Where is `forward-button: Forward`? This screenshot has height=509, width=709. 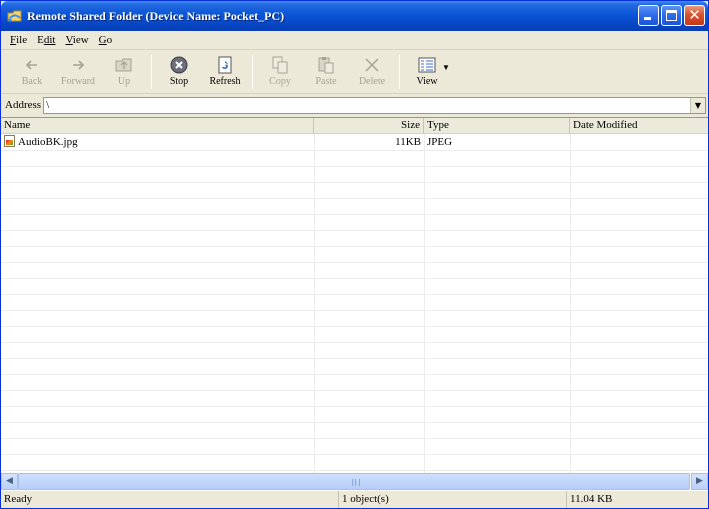
forward-button: Forward is located at coordinates (78, 72).